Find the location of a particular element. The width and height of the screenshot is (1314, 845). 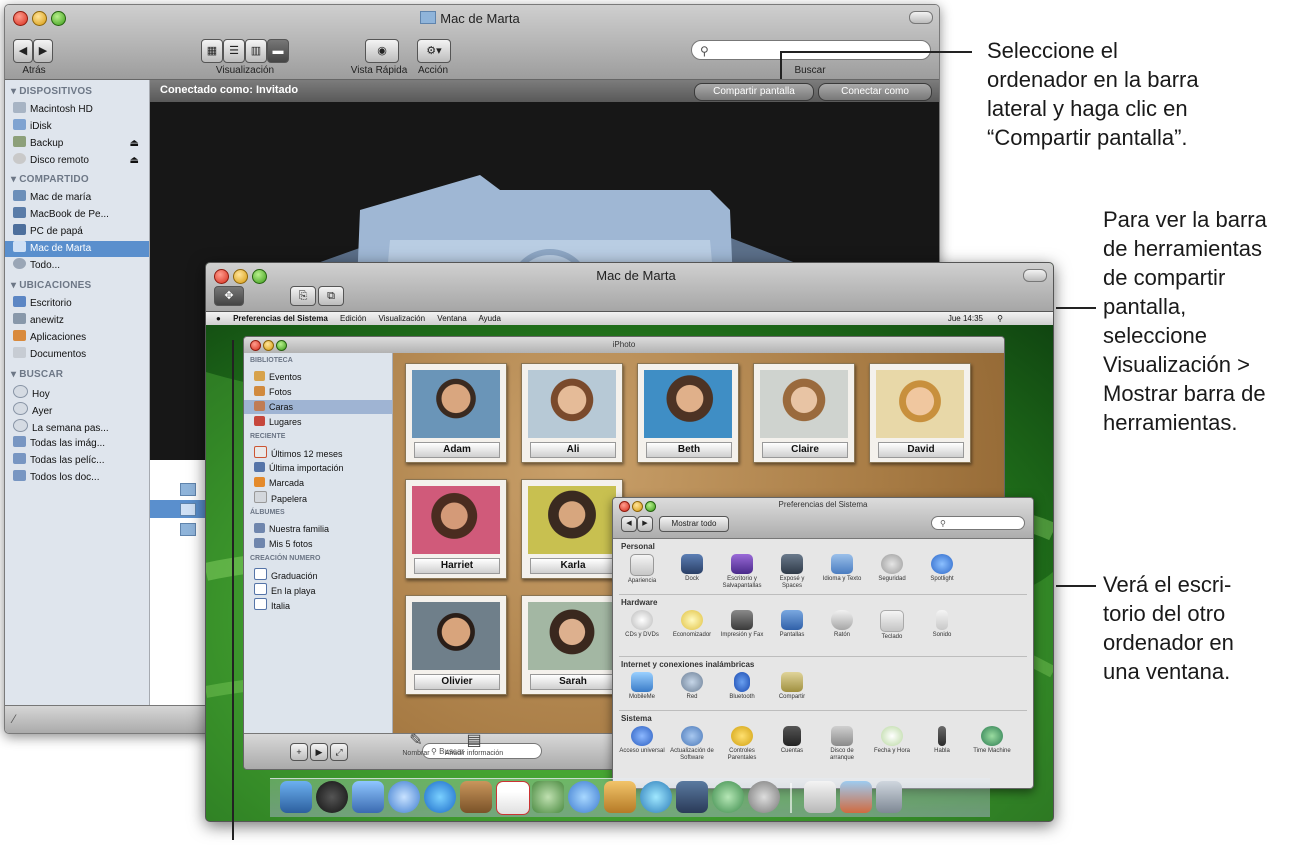

pref-actualizacion: Actualización de Software is located at coordinates (692, 744).